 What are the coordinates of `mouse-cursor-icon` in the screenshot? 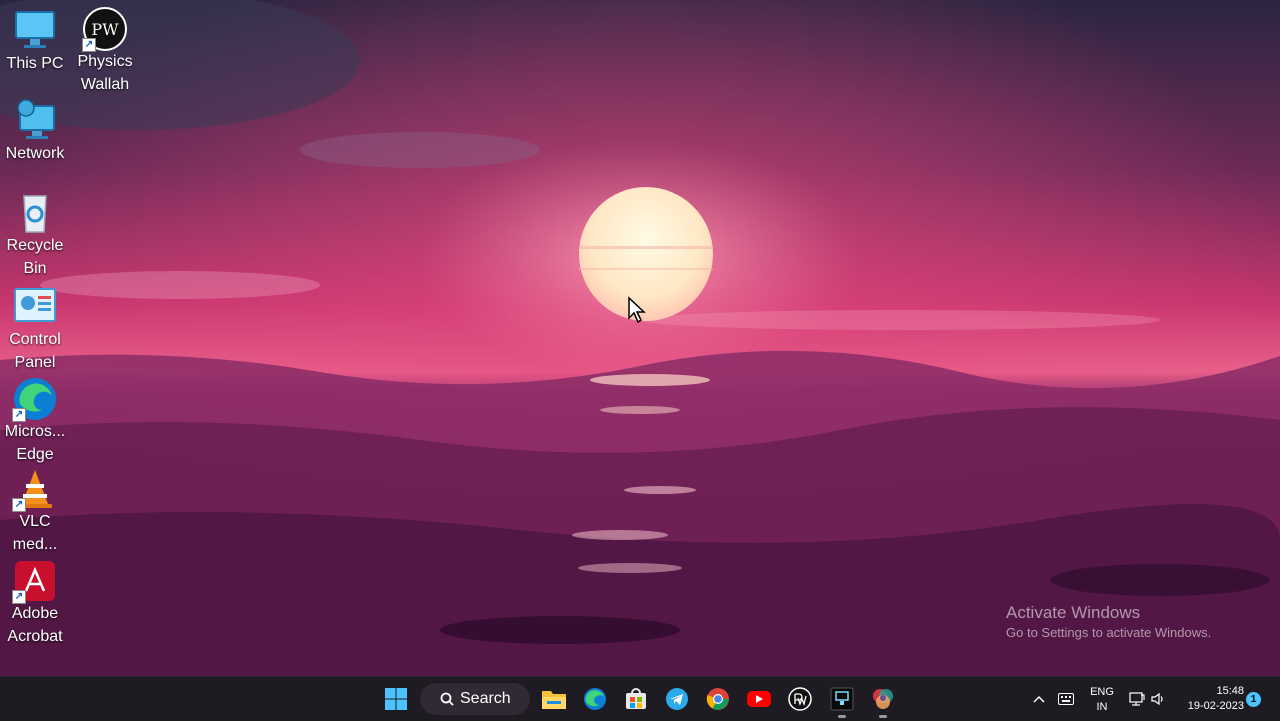 It's located at (637, 310).